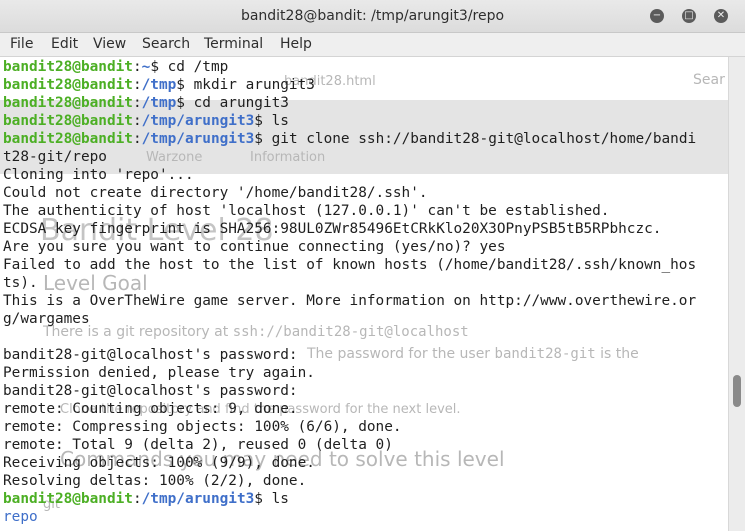 This screenshot has height=531, width=745. What do you see at coordinates (657, 16) in the screenshot?
I see `minimize-icon: −` at bounding box center [657, 16].